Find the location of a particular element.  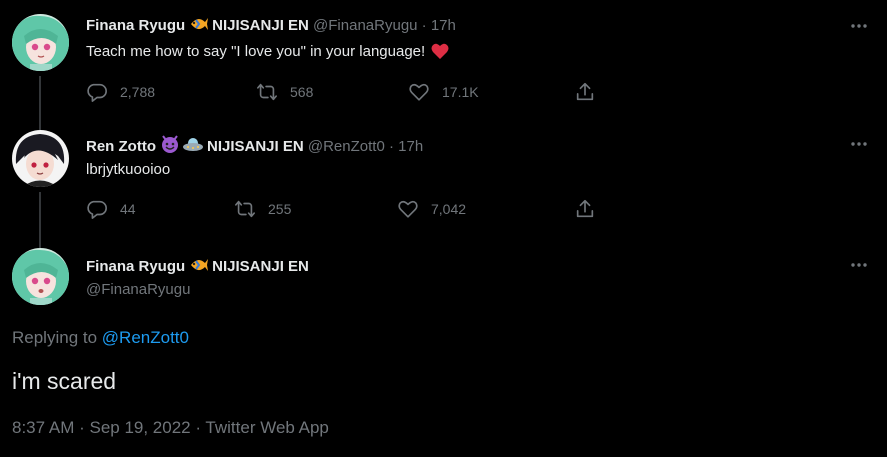

handle: @RenZott0 is located at coordinates (346, 146).